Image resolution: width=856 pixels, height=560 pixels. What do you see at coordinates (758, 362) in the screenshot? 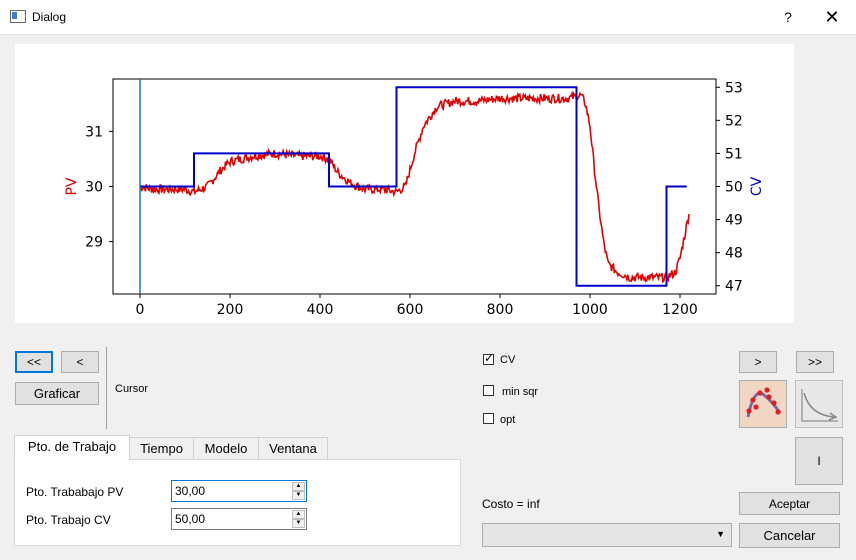
I see `next-button: >` at bounding box center [758, 362].